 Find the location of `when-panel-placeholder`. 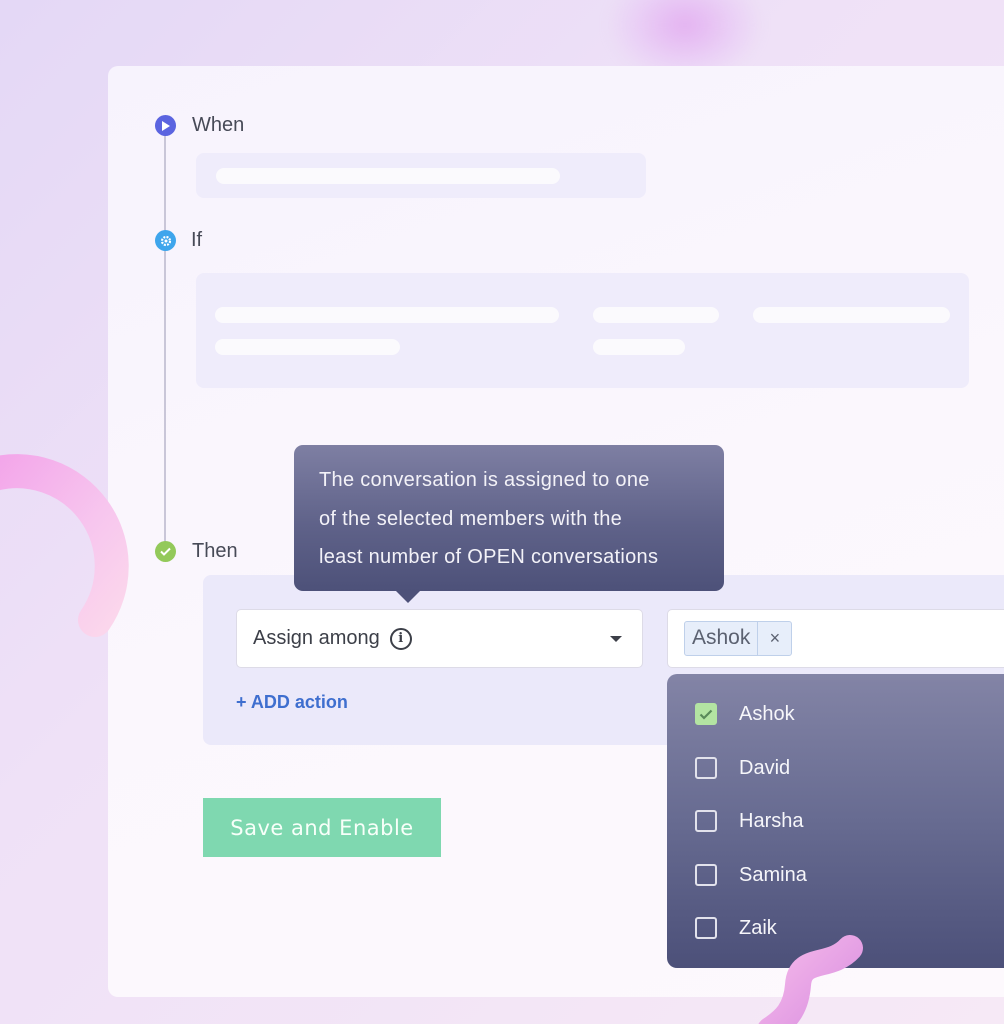

when-panel-placeholder is located at coordinates (421, 175).